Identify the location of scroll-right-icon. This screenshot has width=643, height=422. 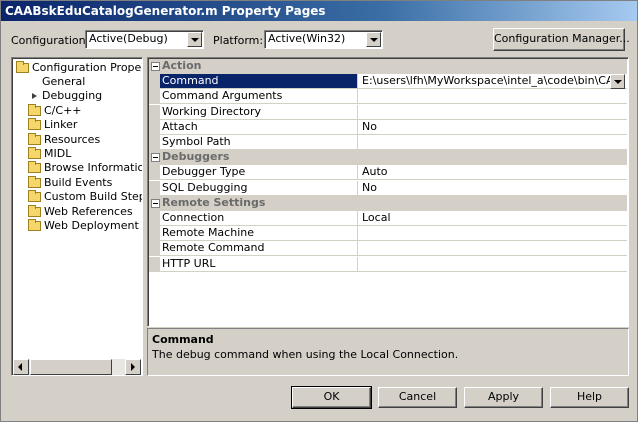
(133, 367).